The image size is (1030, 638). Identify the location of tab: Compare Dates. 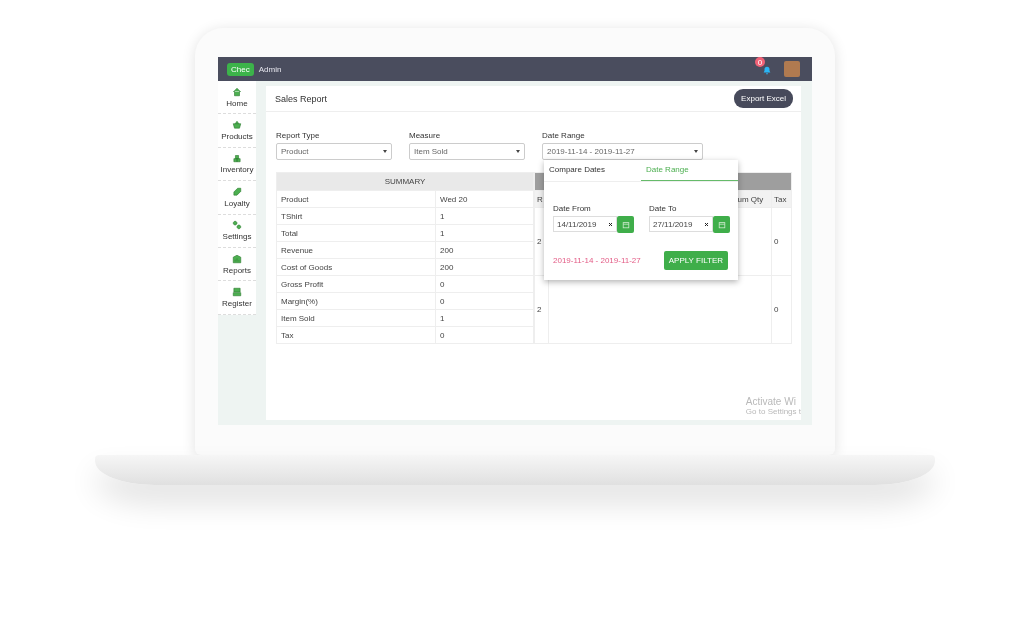
(592, 170).